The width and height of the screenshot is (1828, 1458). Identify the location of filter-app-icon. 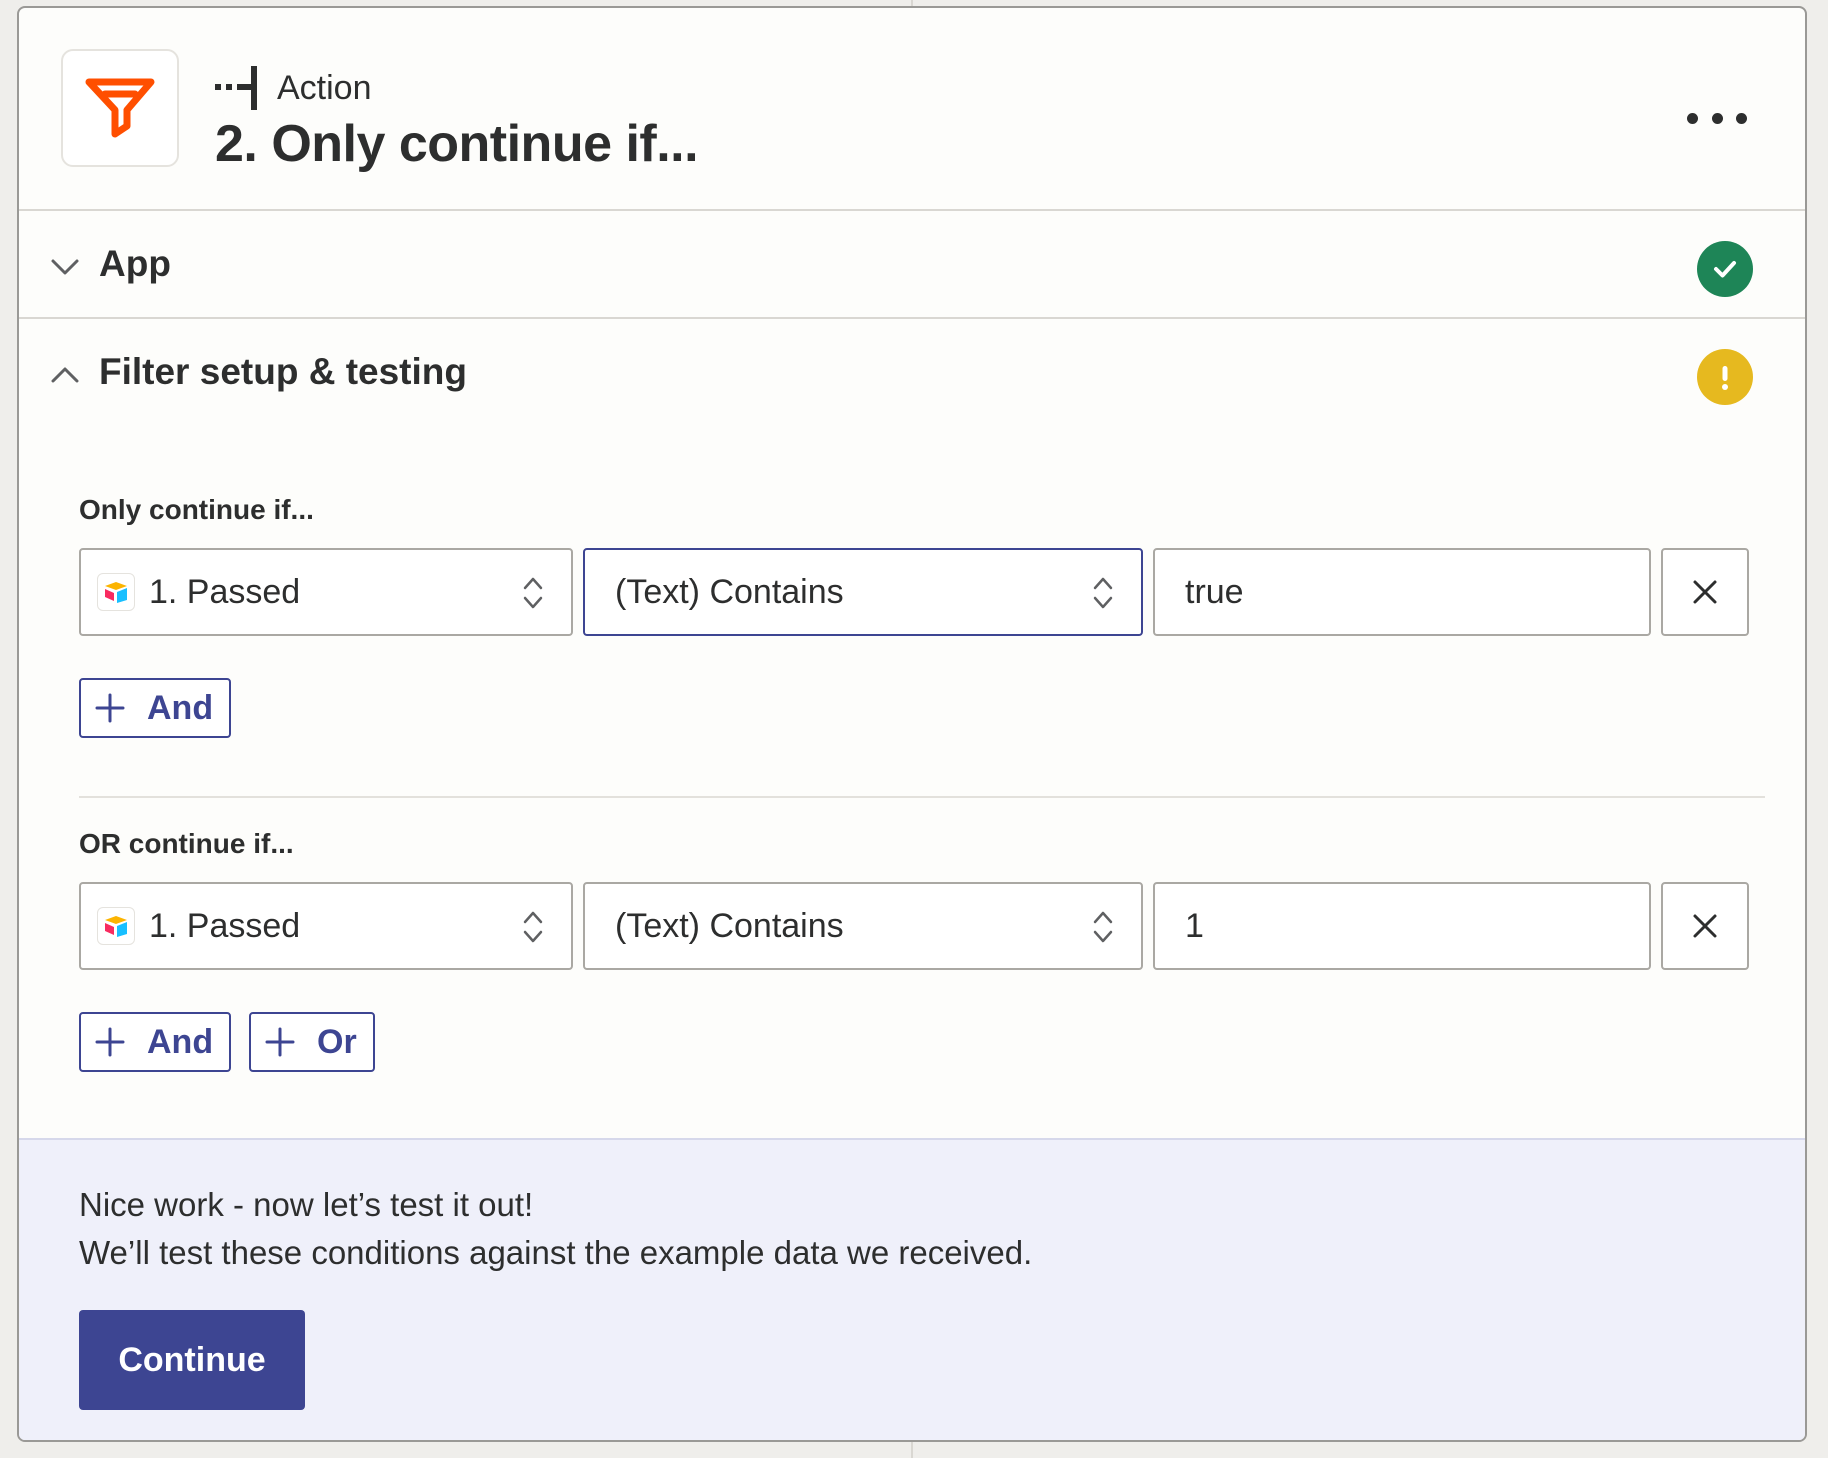
(120, 108).